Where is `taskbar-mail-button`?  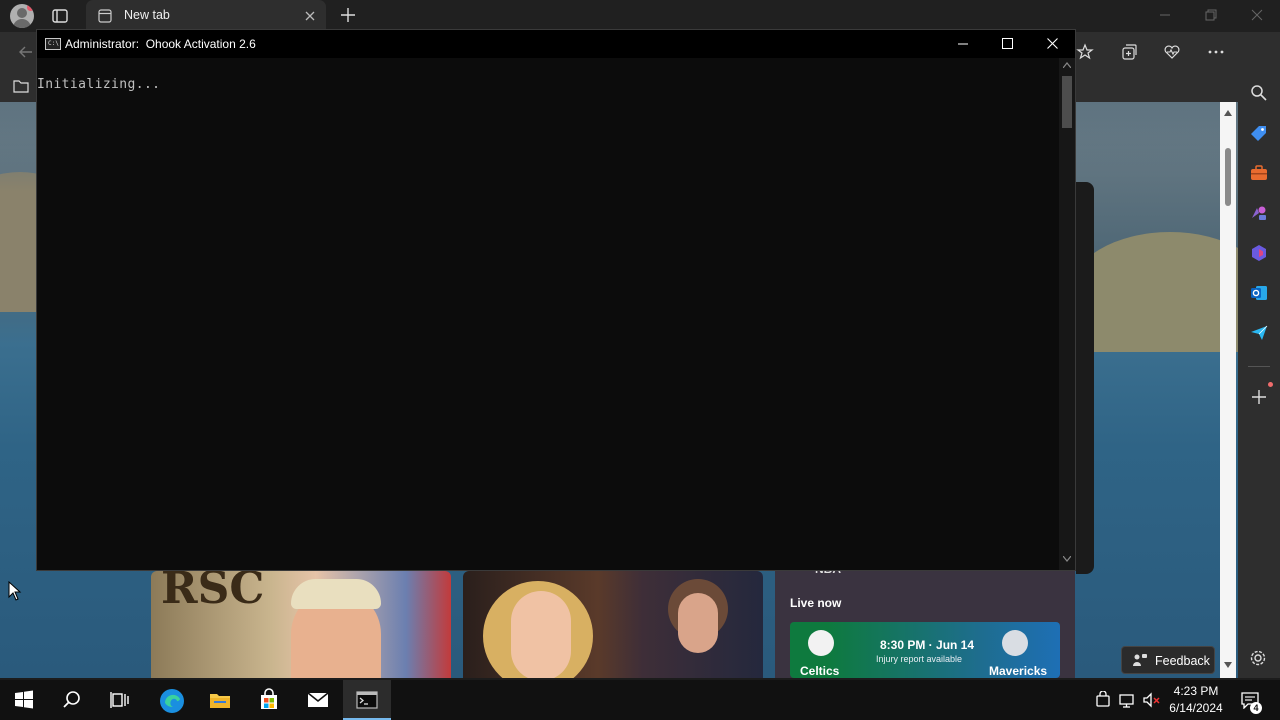 taskbar-mail-button is located at coordinates (318, 700).